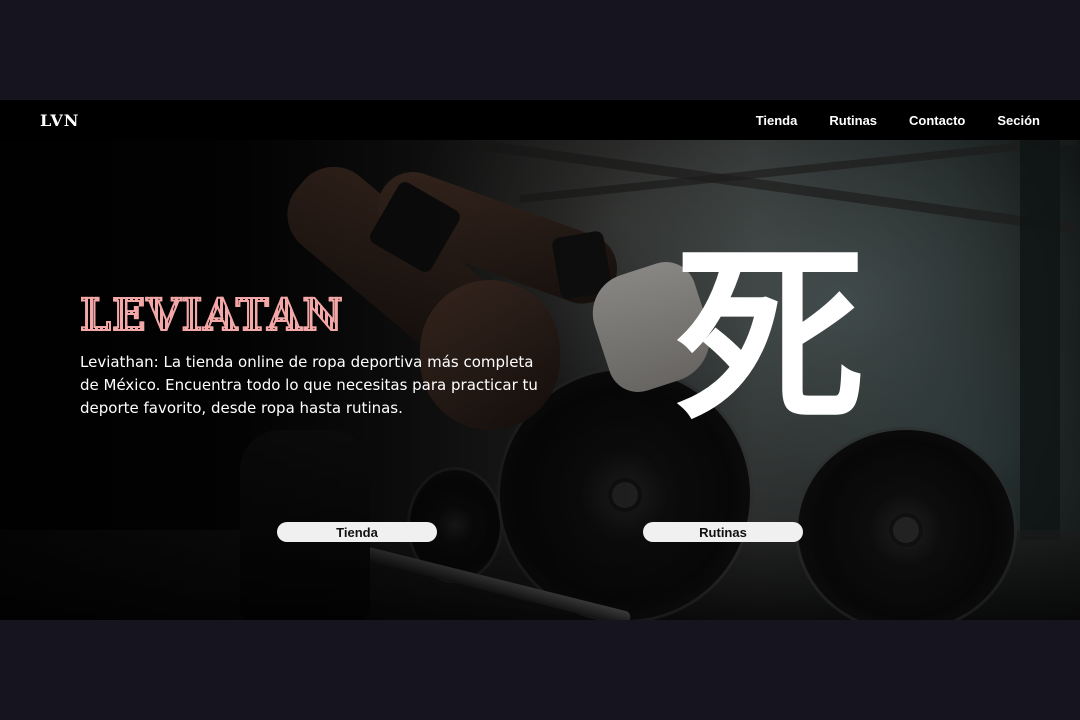 The image size is (1080, 720). What do you see at coordinates (211, 315) in the screenshot?
I see `hero-title: LEVIATAN` at bounding box center [211, 315].